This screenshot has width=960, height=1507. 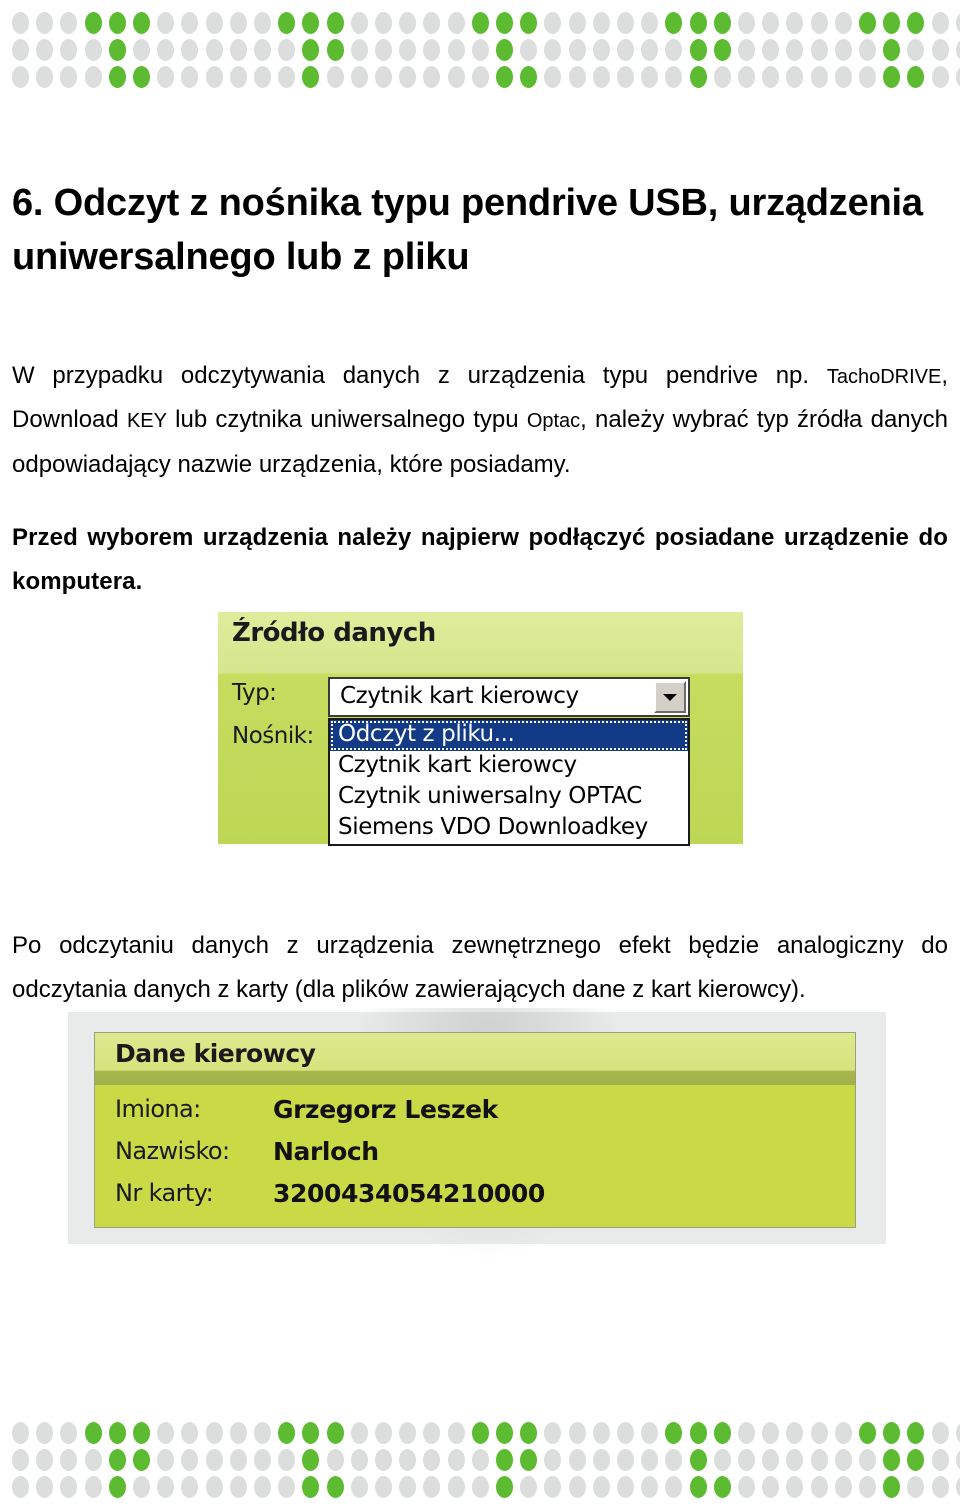 What do you see at coordinates (509, 697) in the screenshot?
I see `type-combobox: Czytnik kart kierowcy` at bounding box center [509, 697].